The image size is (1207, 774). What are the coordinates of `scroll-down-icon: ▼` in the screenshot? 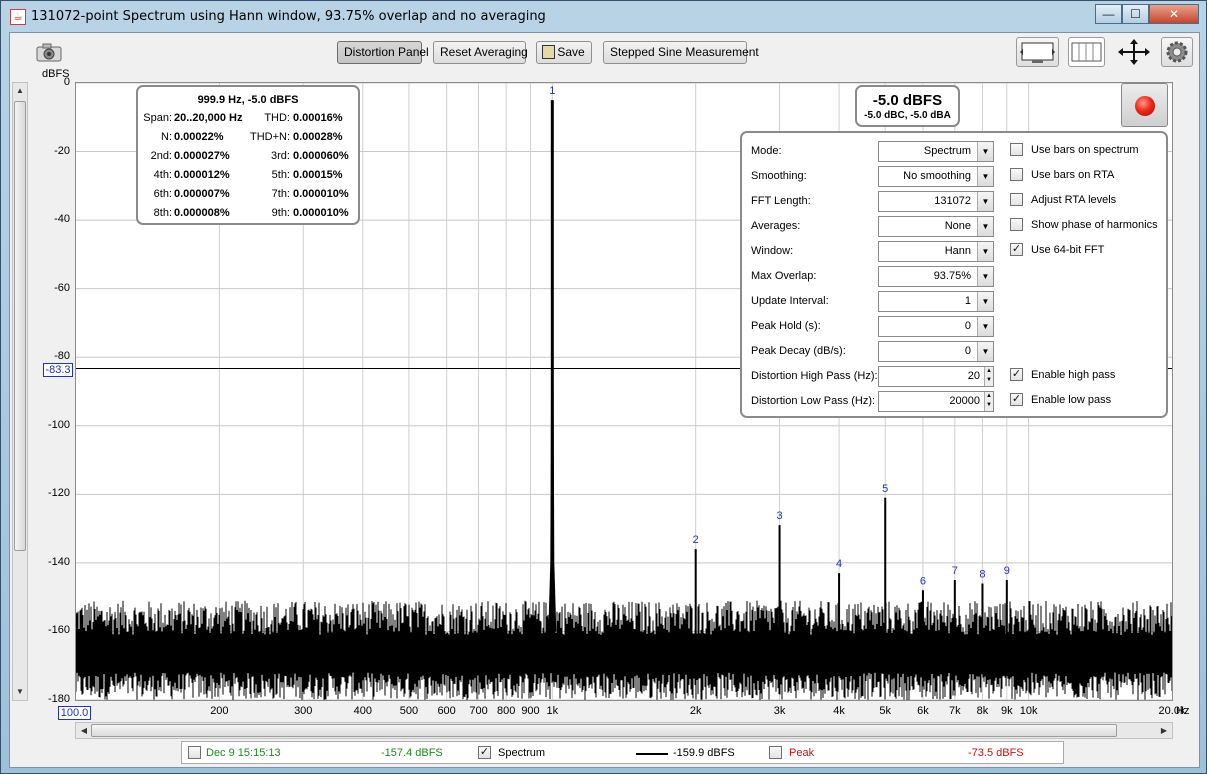 It's located at (20, 692).